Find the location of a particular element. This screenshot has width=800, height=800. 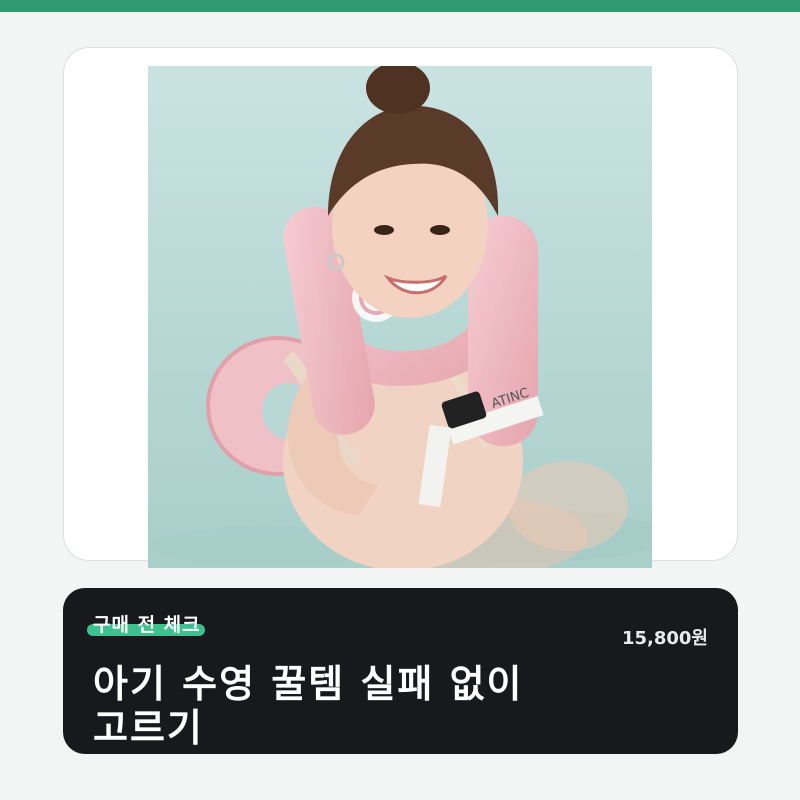

tag-label: 구매 전 체크 is located at coordinates (147, 625).